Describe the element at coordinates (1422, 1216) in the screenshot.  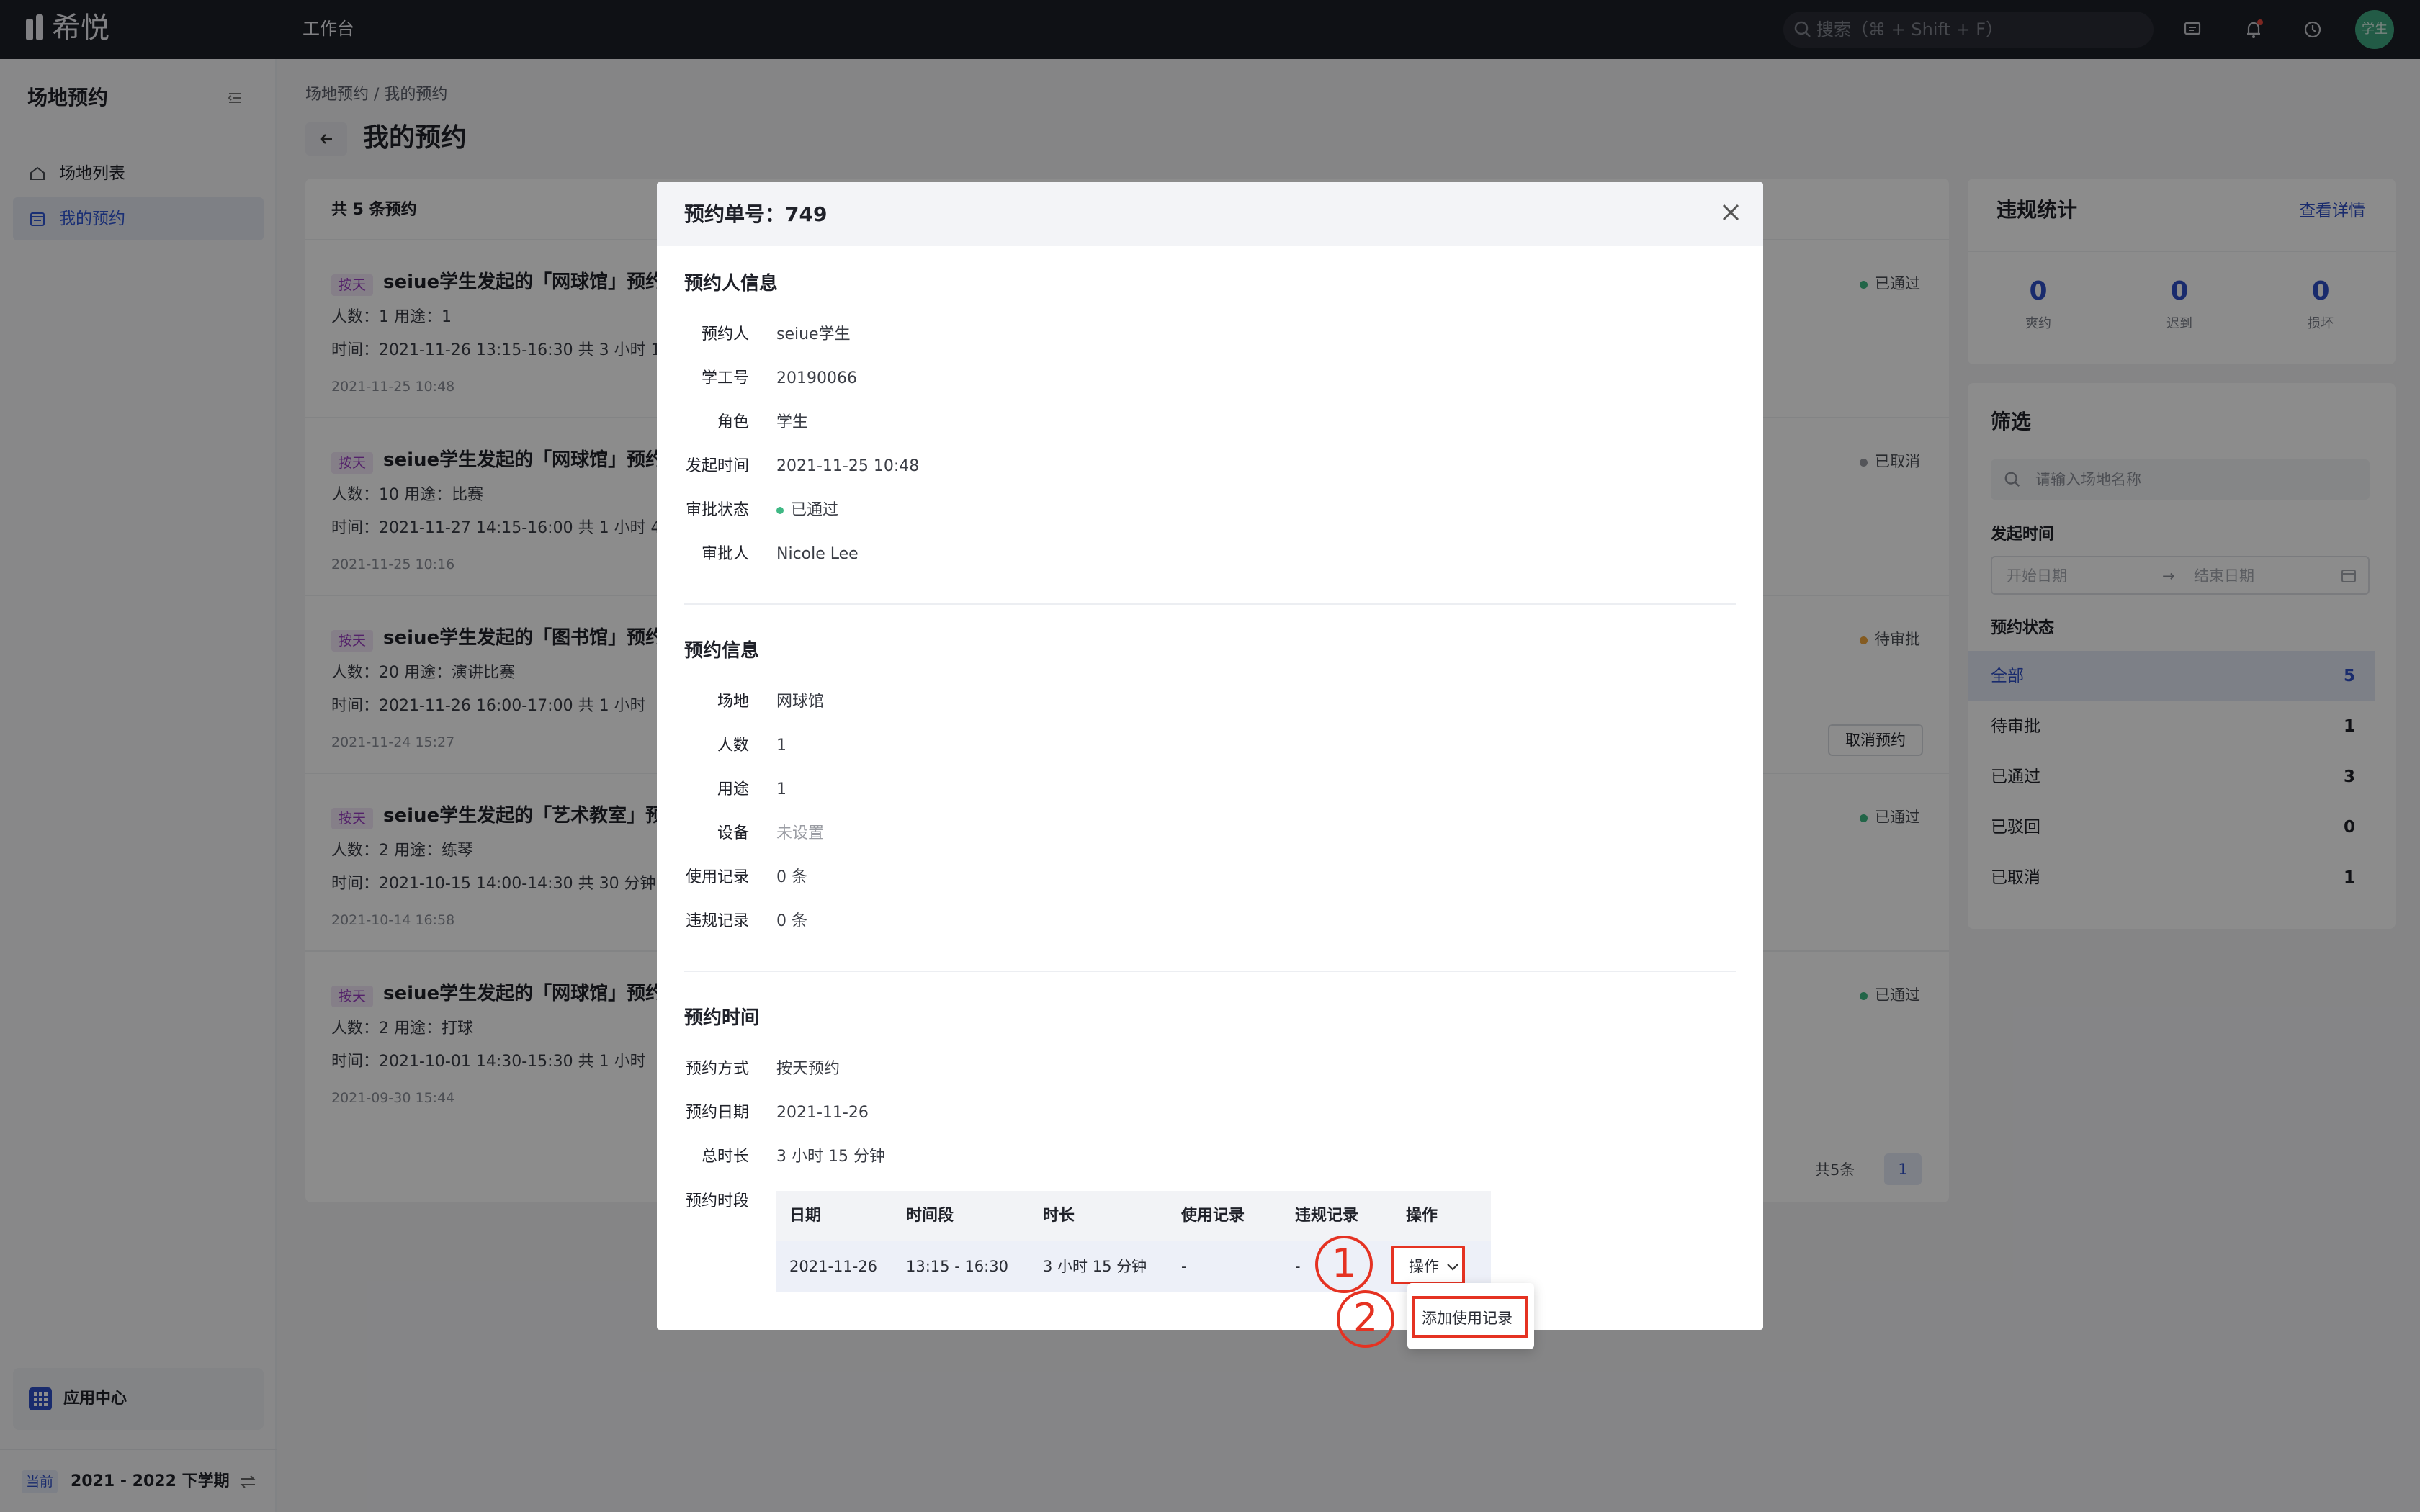
I see `table-header-cell: 操作` at that location.